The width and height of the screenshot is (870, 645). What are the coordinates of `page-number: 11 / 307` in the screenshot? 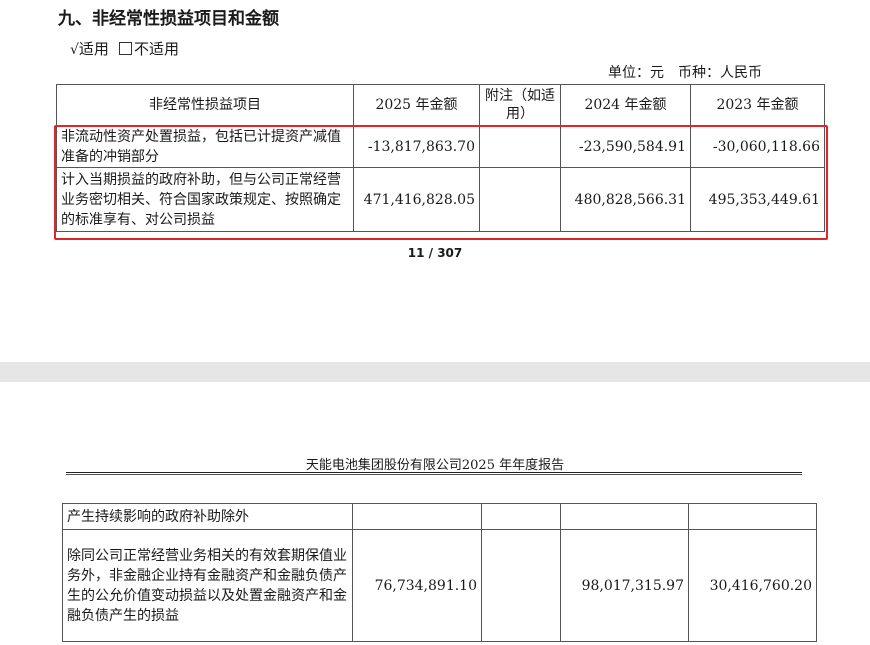 It's located at (435, 253).